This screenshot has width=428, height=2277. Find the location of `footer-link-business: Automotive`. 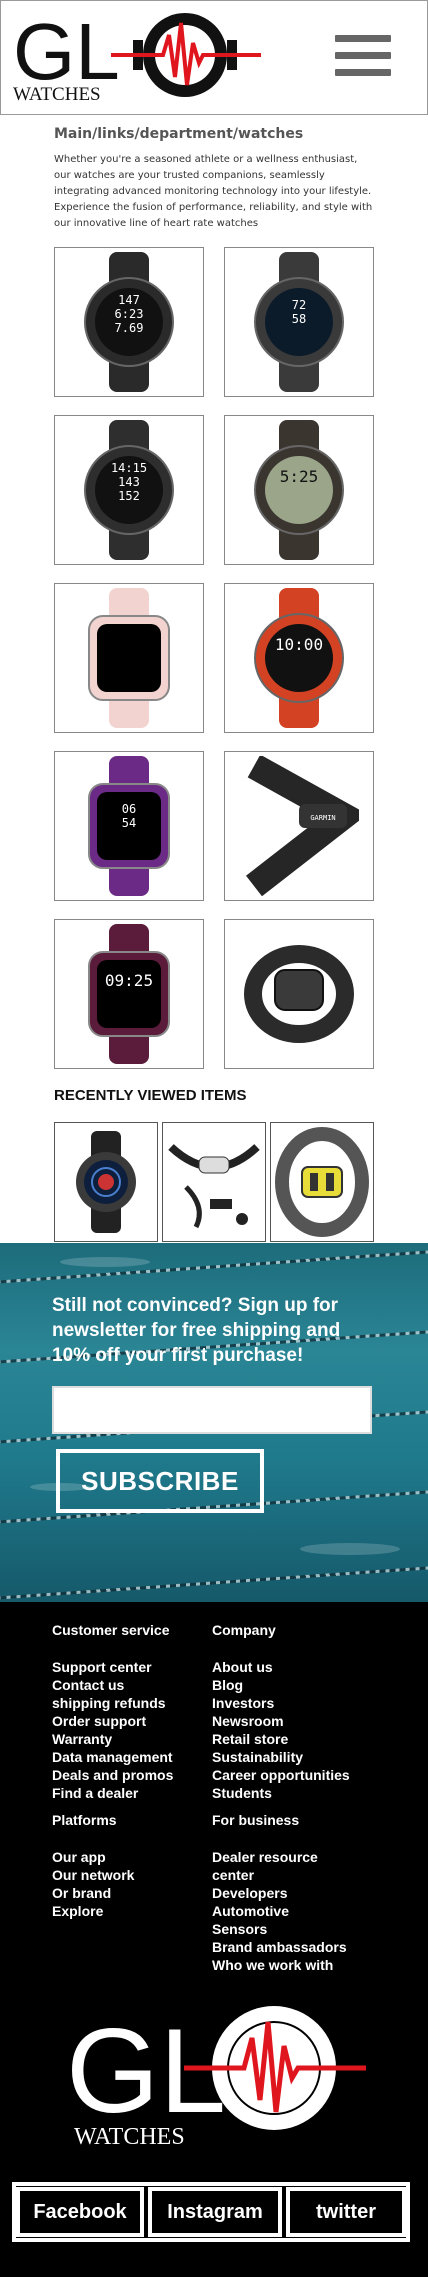

footer-link-business: Automotive is located at coordinates (279, 1911).